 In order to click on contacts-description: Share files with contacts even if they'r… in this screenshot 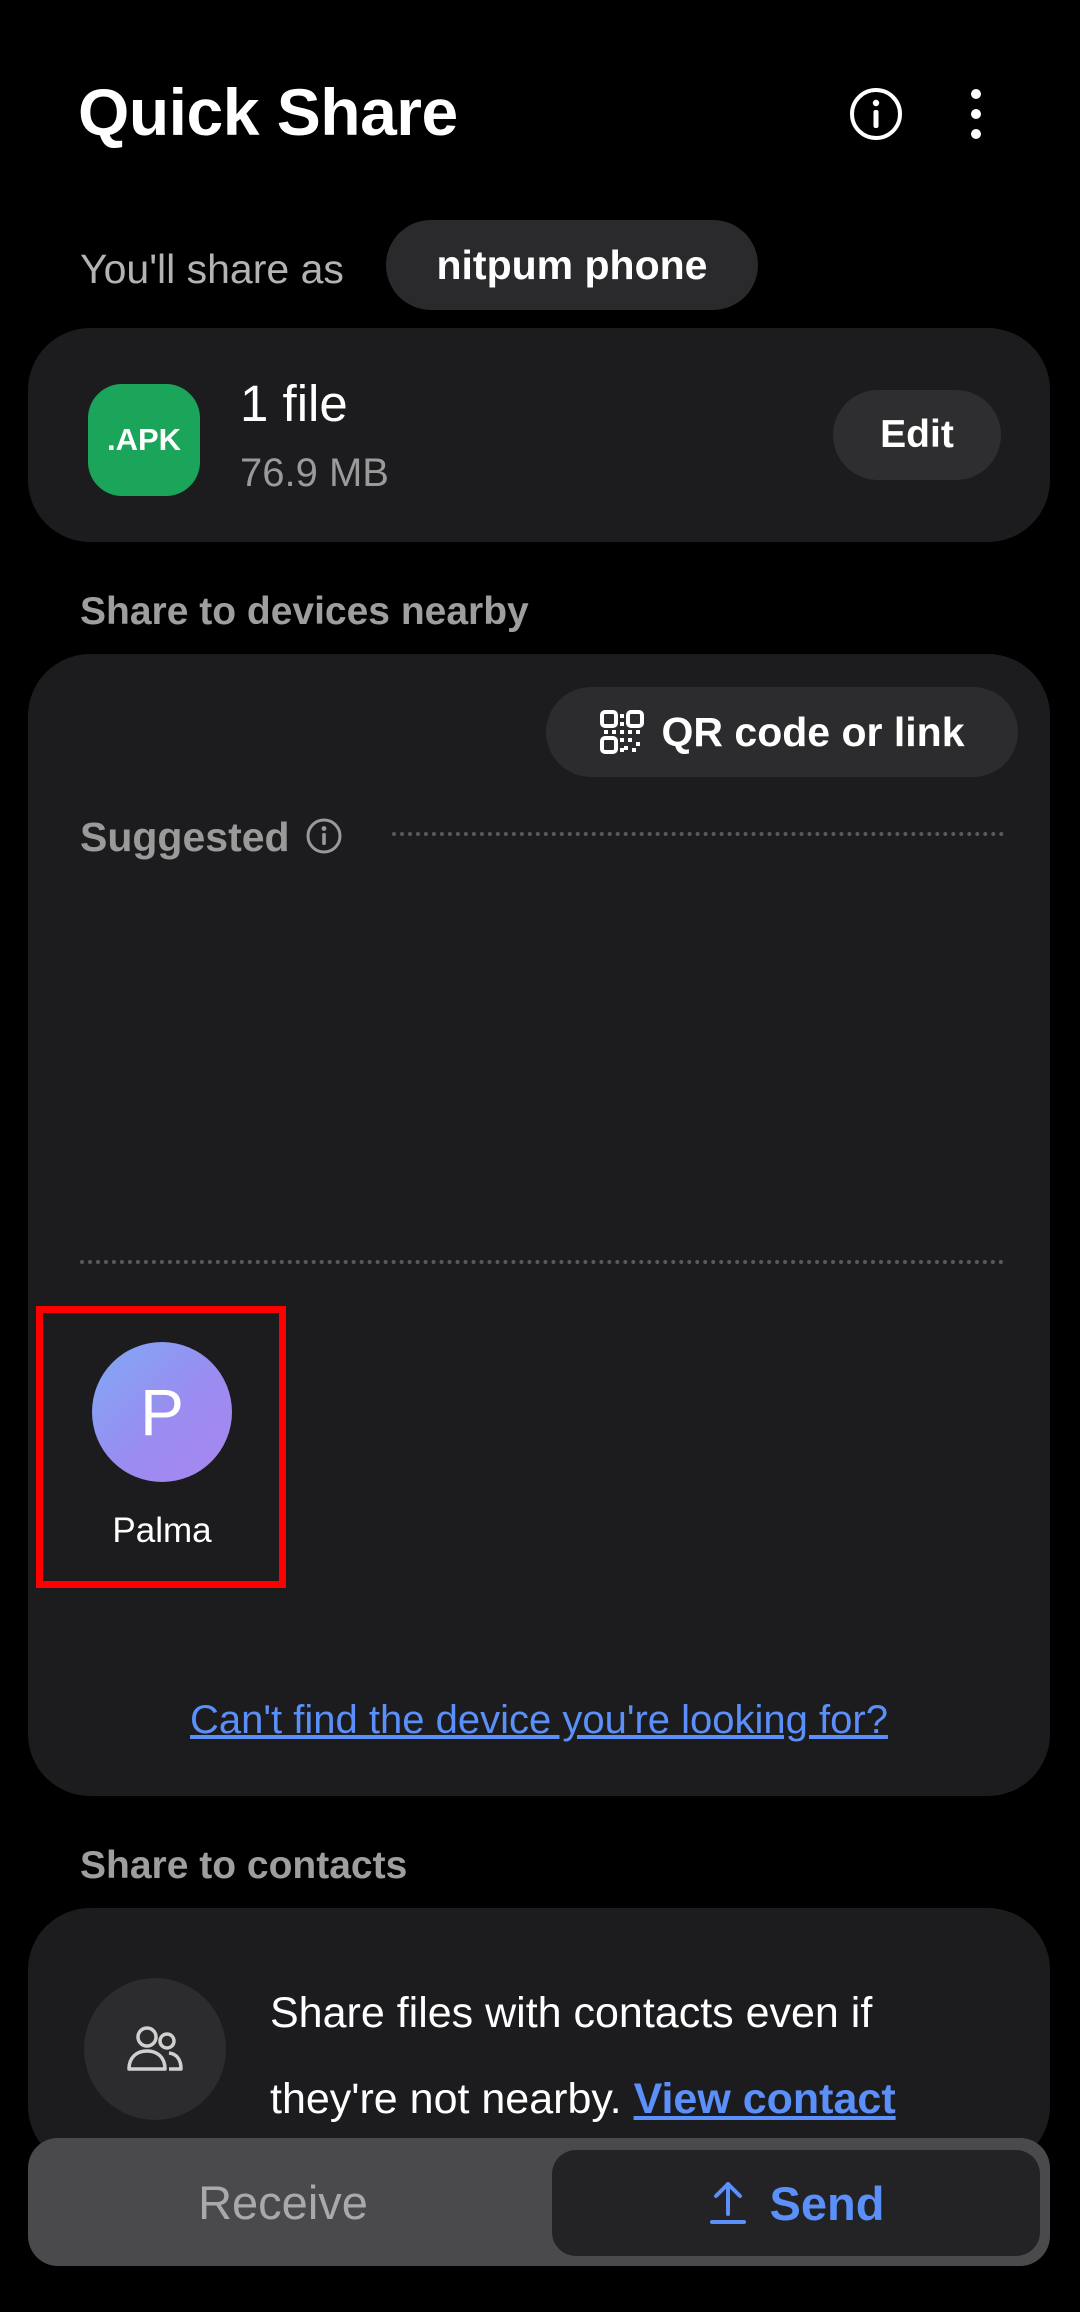, I will do `click(620, 2056)`.